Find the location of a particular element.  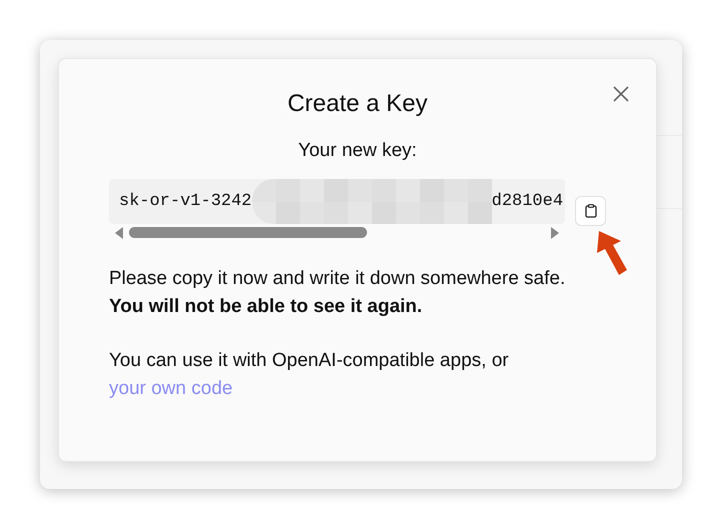

dialog-subtitle: Your new key: is located at coordinates (357, 151).